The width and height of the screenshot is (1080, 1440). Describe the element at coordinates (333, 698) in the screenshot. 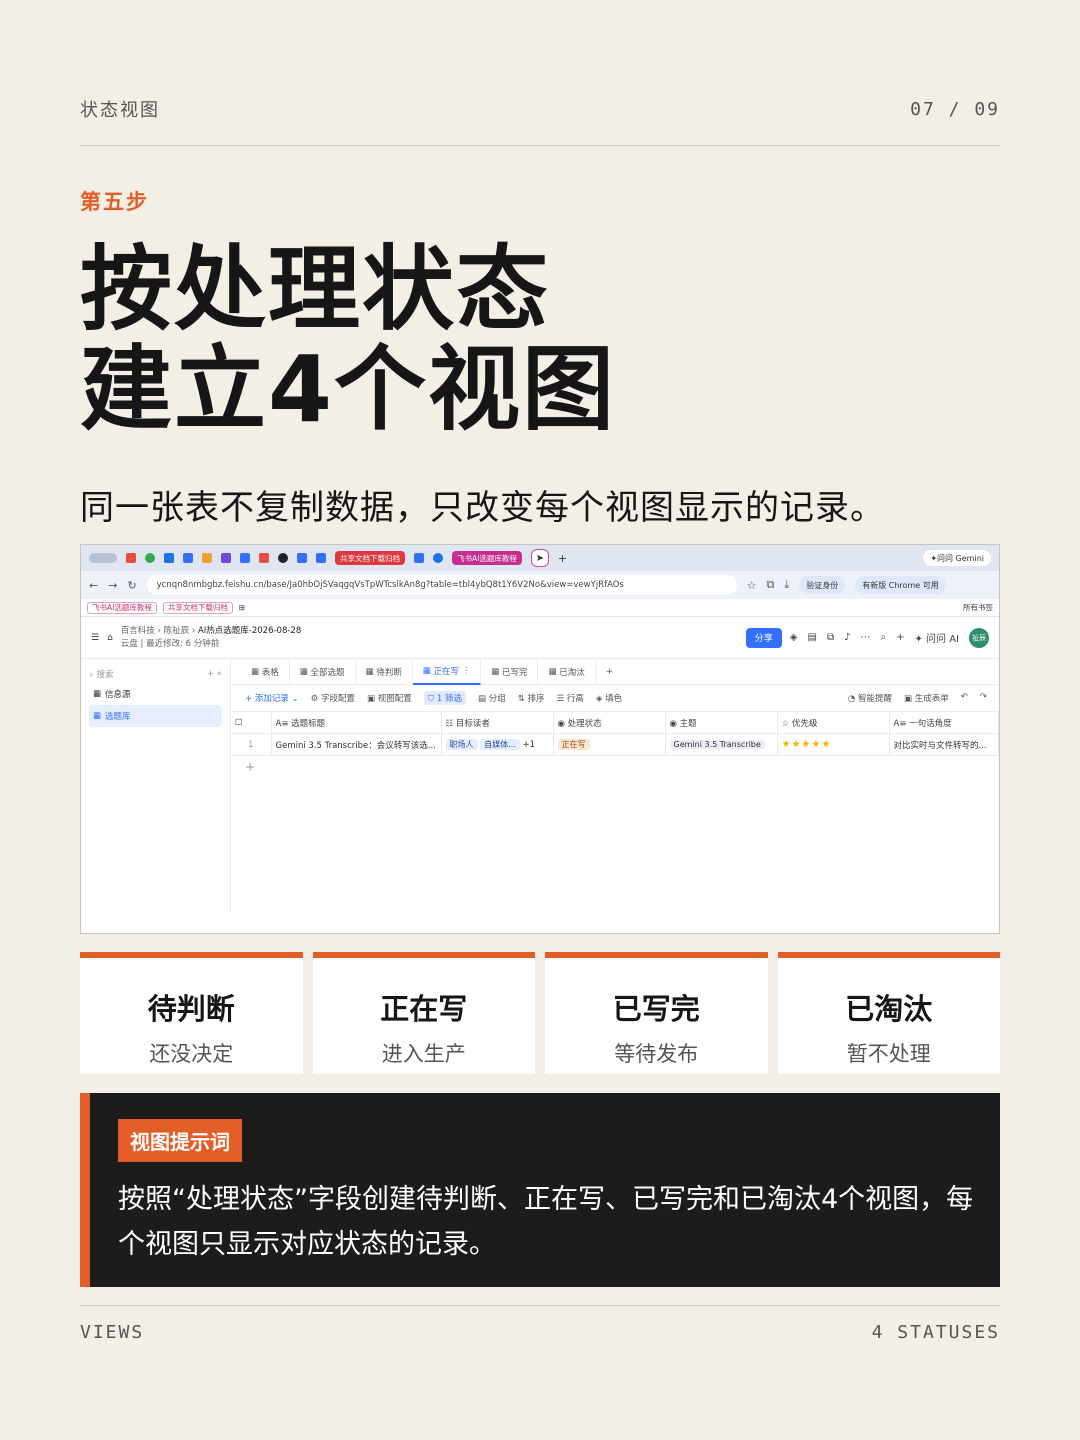

I see `field-config-button: ⚙ 字段配置` at that location.